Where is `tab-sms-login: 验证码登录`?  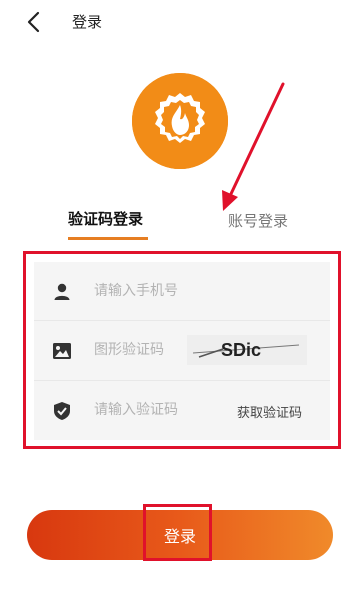 tab-sms-login: 验证码登录 is located at coordinates (105, 218).